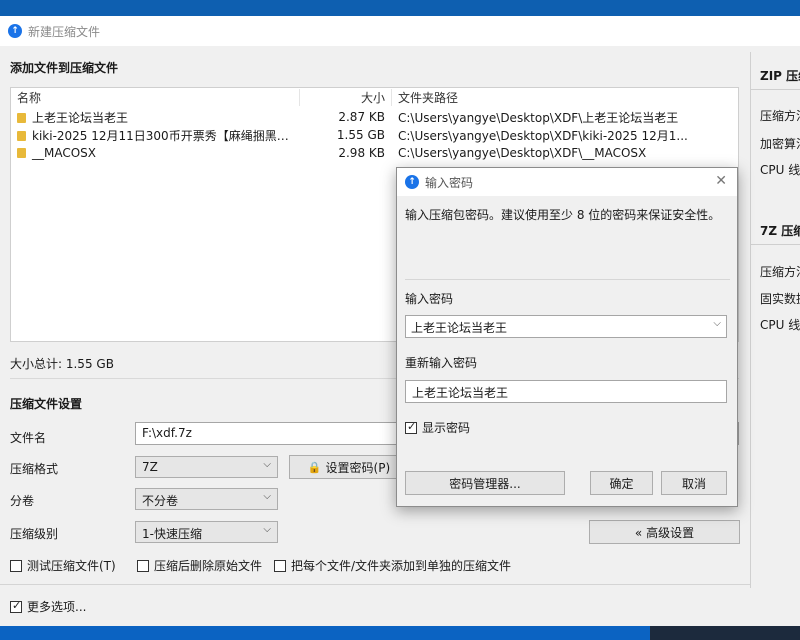 This screenshot has height=640, width=800. Describe the element at coordinates (780, 76) in the screenshot. I see `zip-section-title: ZIP 压缩` at that location.